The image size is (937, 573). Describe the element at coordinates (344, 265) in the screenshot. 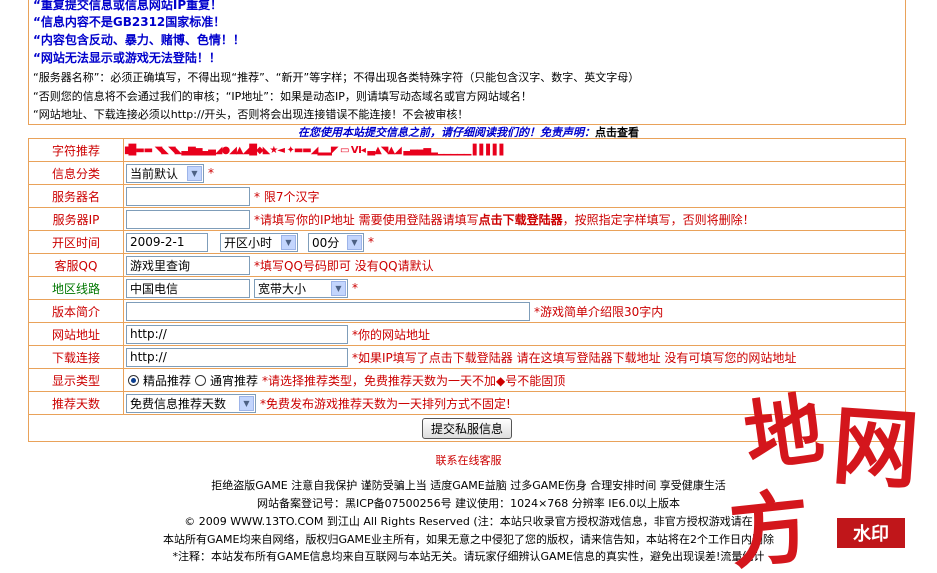

I see `service-qq-hint: *填写QQ号码即可 没有QQ请默认` at that location.